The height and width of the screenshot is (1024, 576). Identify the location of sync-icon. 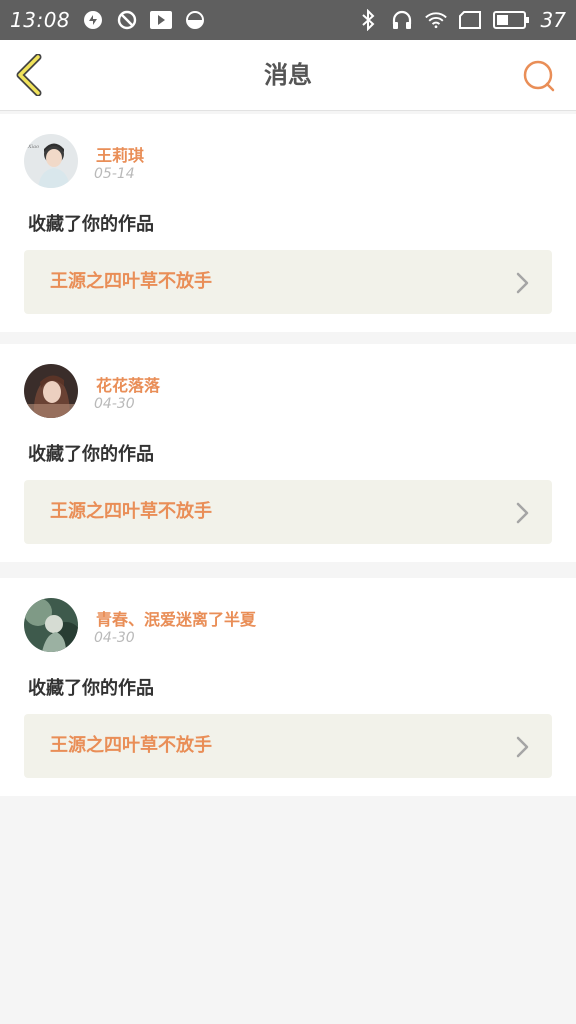
(93, 20).